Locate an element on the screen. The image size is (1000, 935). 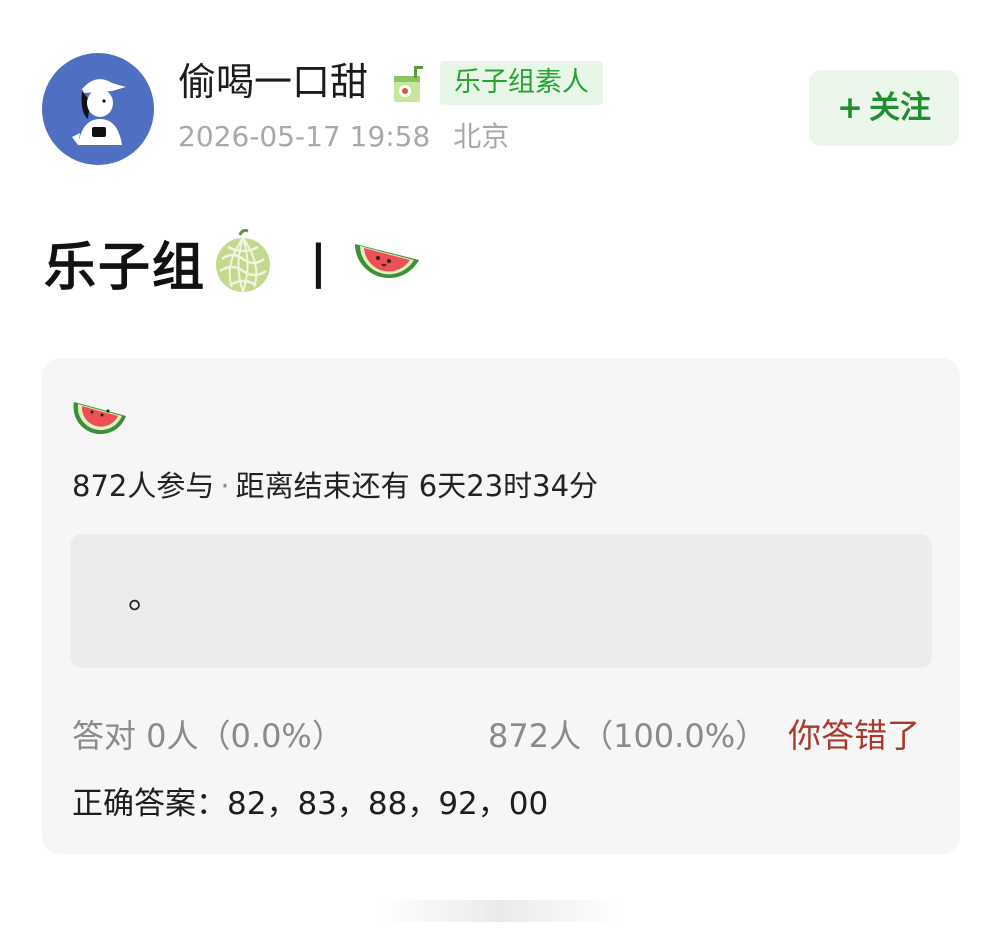
quiz-status: 872人参与 · 距离结束还有 6天23时34分 is located at coordinates (335, 486).